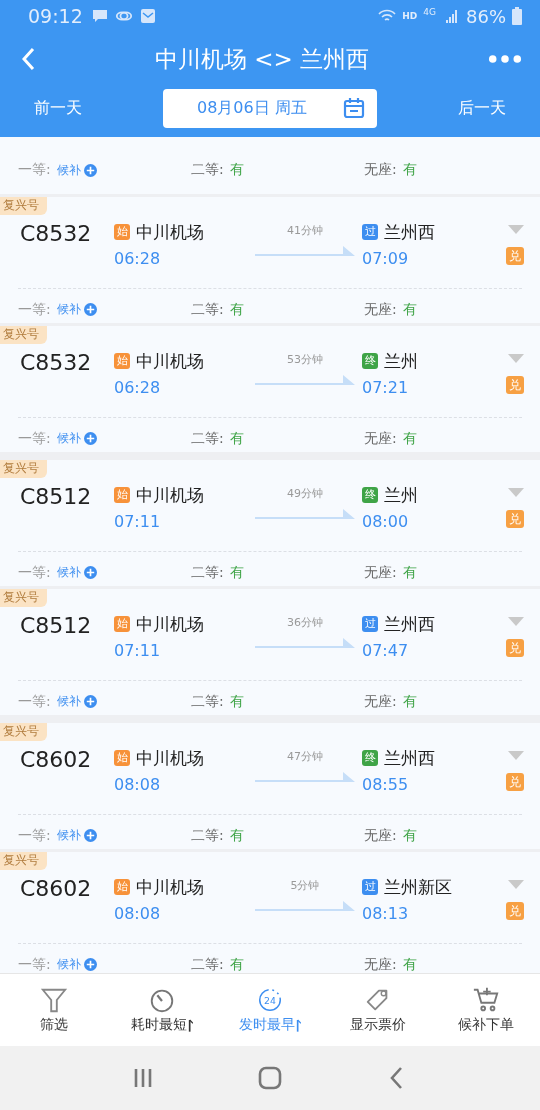 The width and height of the screenshot is (540, 1110). What do you see at coordinates (270, 165) in the screenshot?
I see `train-card: 一等: 候补 二等: 有 无座: 有` at bounding box center [270, 165].